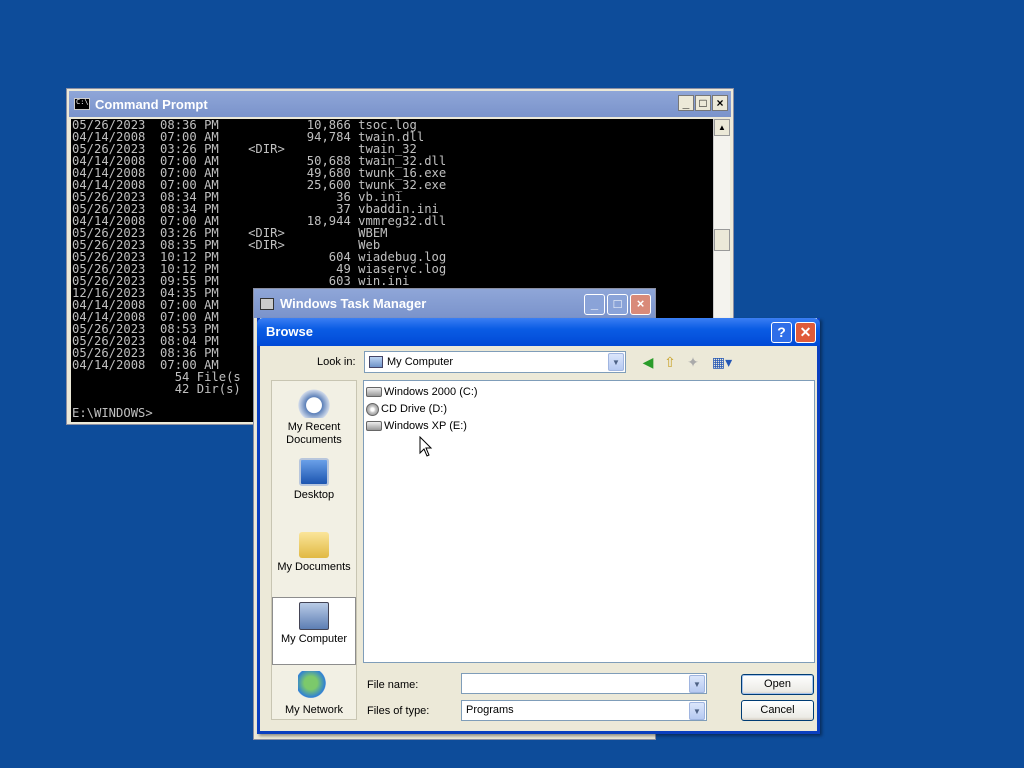 Image resolution: width=1024 pixels, height=768 pixels. I want to click on look-in-value: My Computer, so click(420, 362).